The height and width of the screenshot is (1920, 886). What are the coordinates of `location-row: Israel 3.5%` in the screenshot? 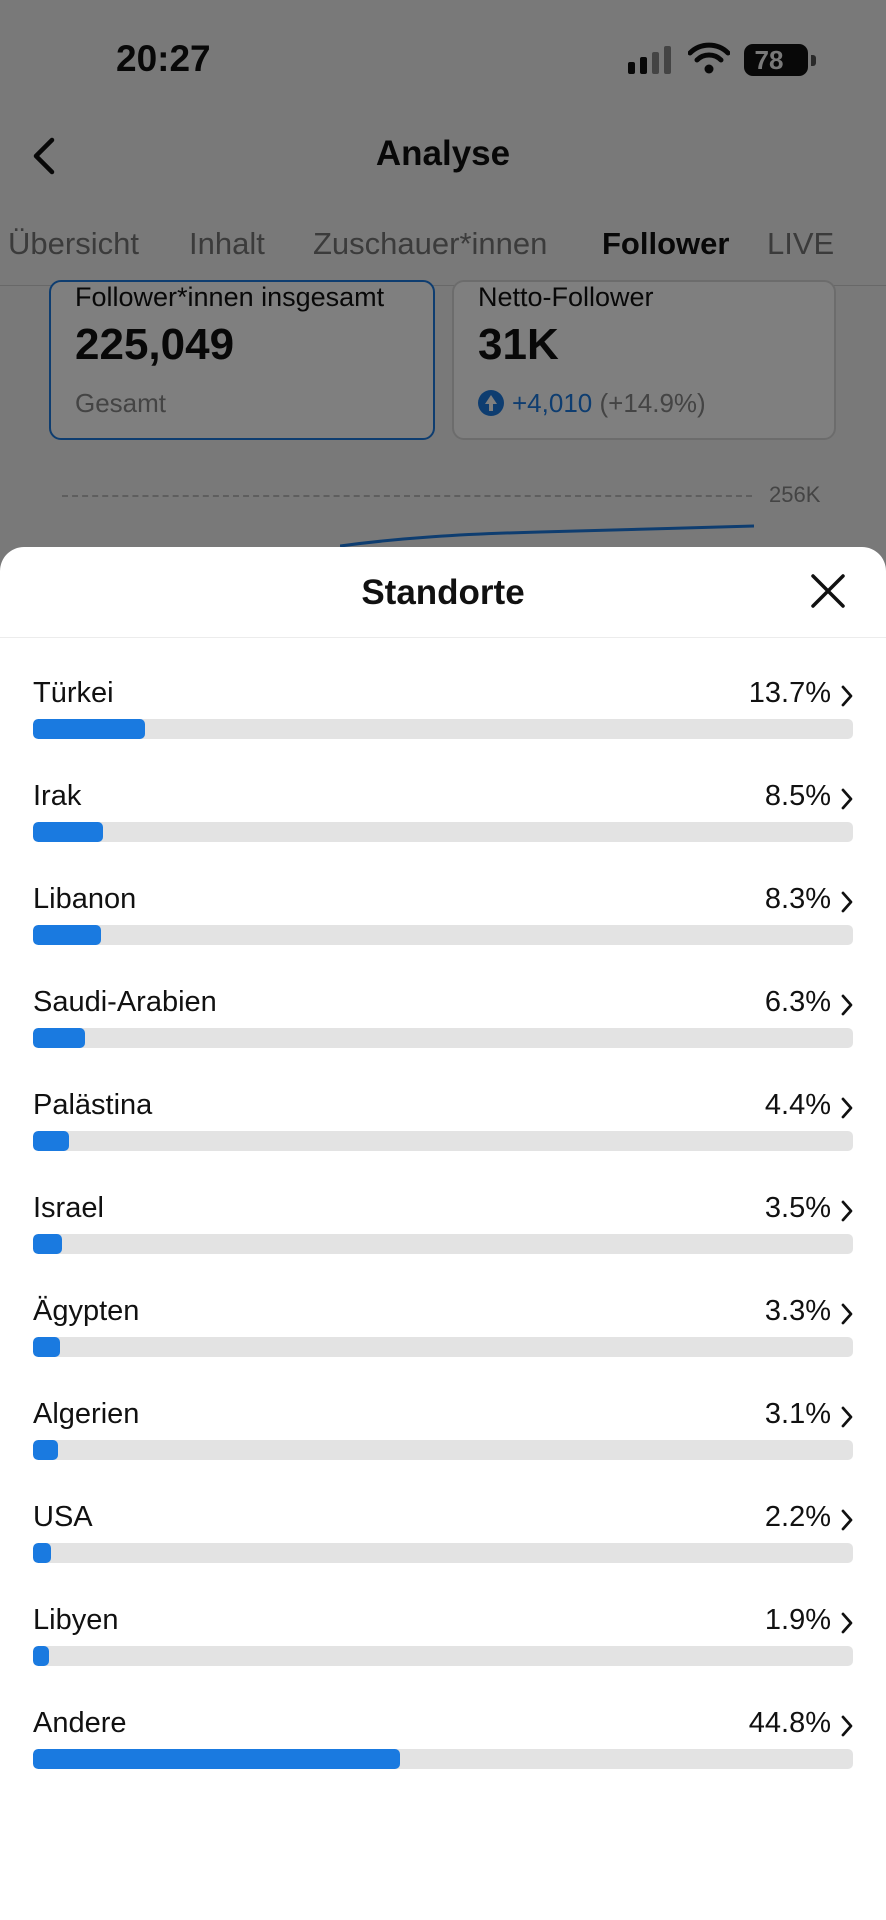 It's located at (443, 1243).